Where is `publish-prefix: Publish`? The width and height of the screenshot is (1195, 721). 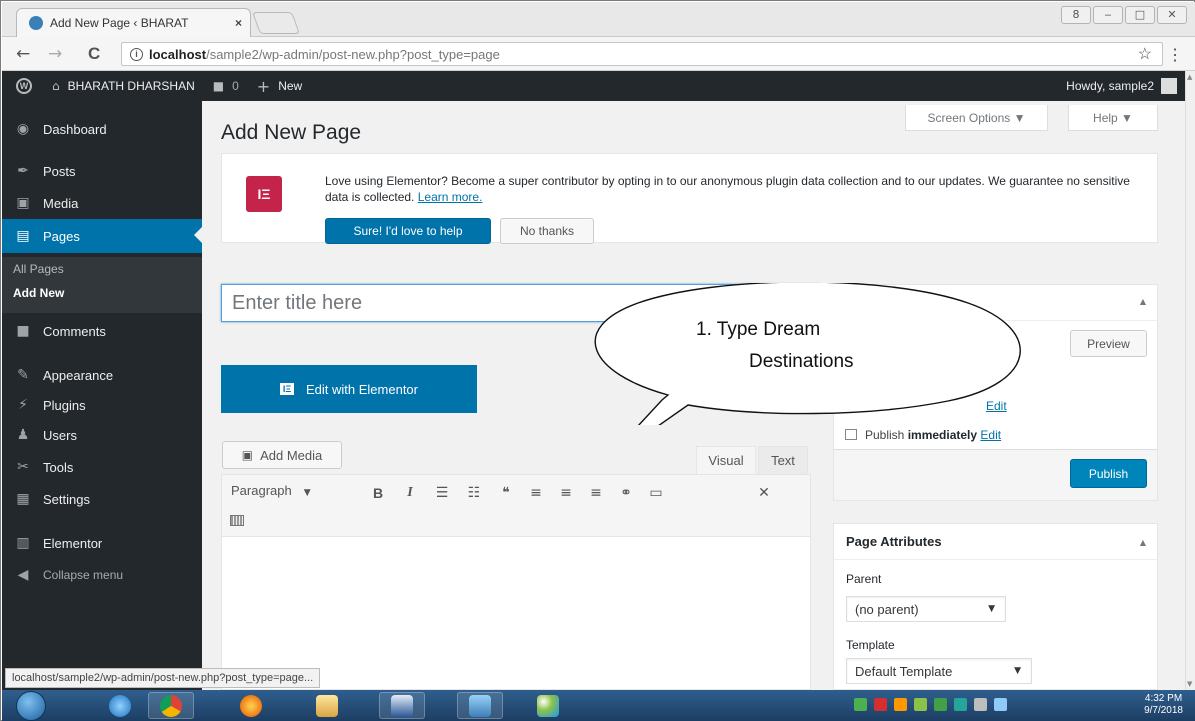
publish-prefix: Publish is located at coordinates (885, 435).